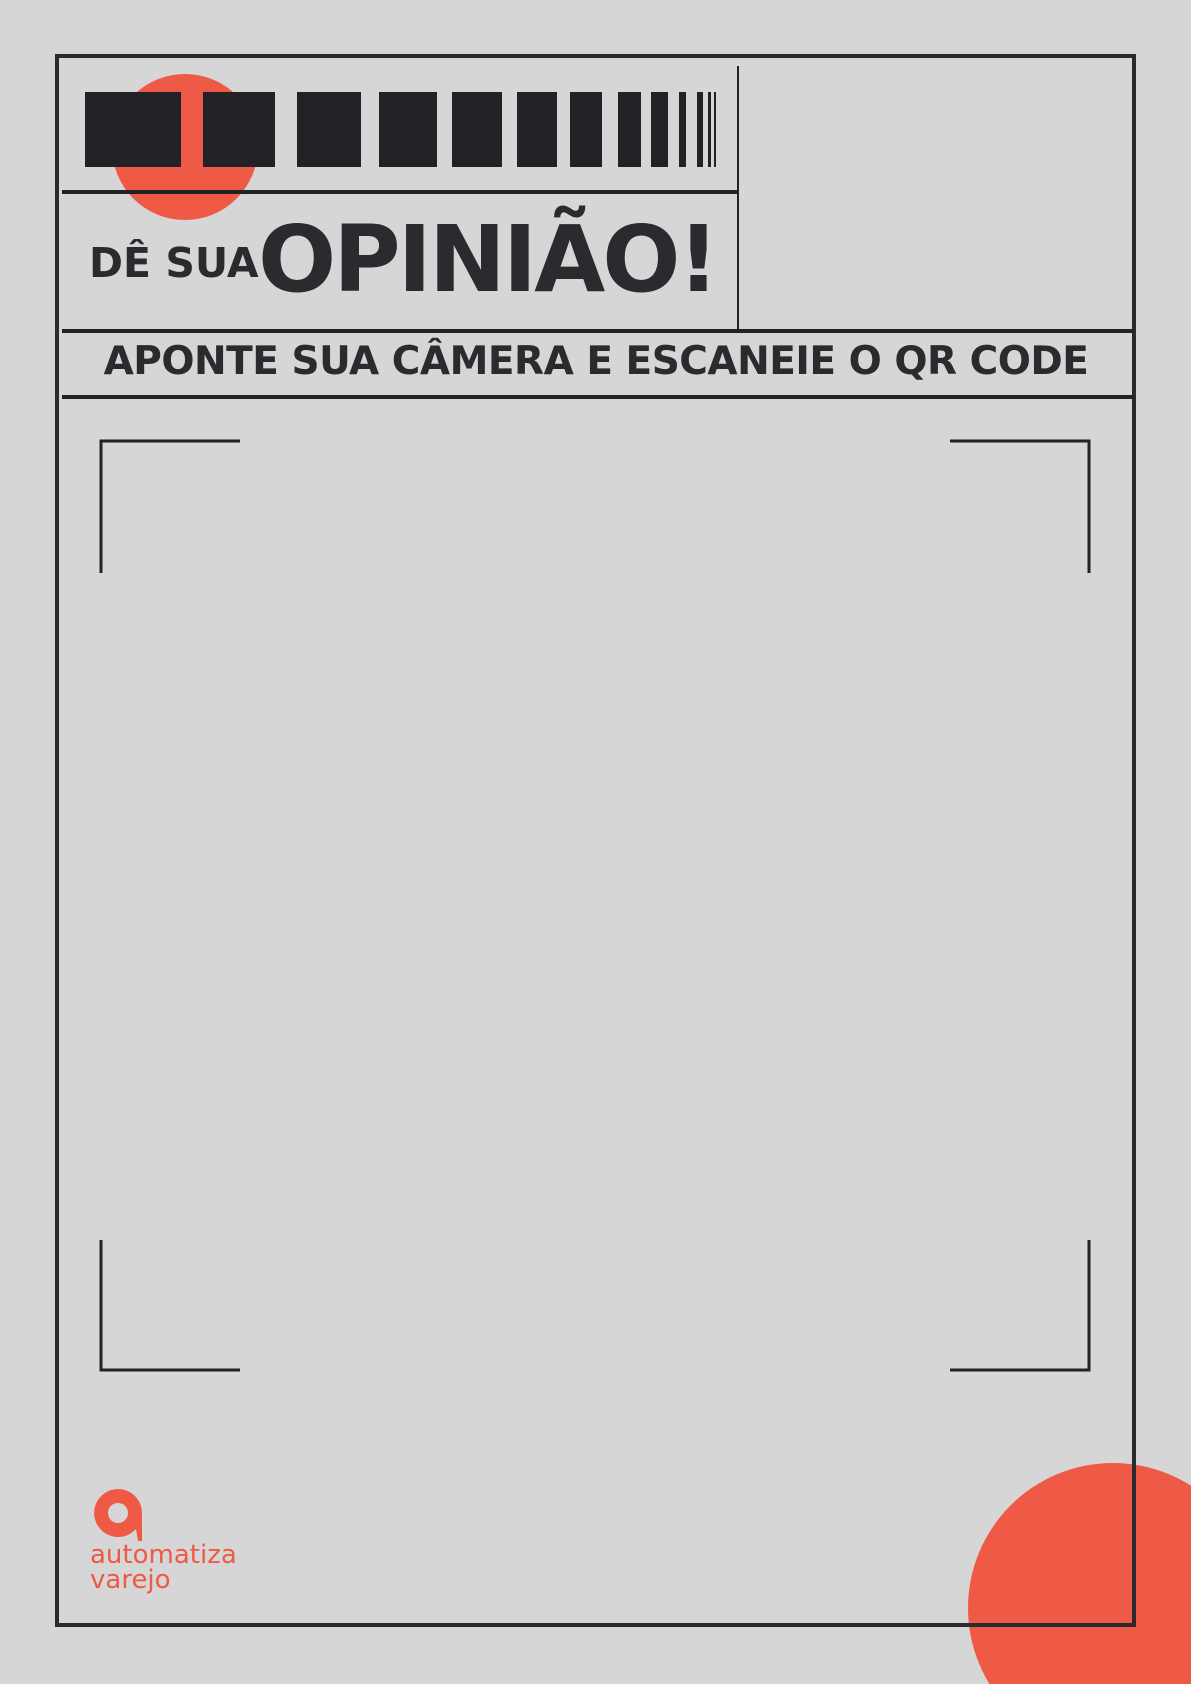  What do you see at coordinates (488, 259) in the screenshot?
I see `page-title: OPINIÃO!` at bounding box center [488, 259].